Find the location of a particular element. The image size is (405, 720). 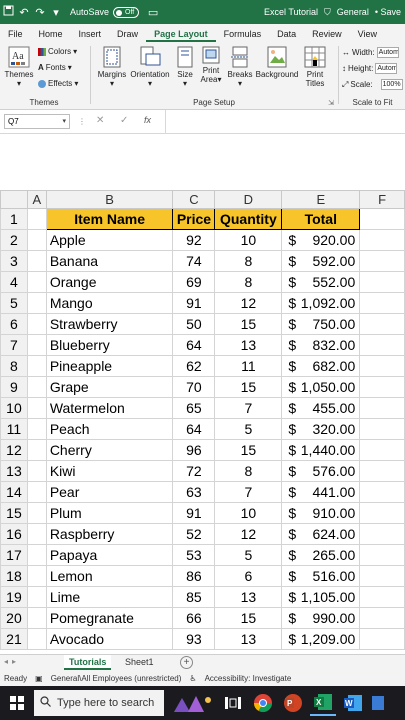

fonts-button: A Fonts ▾ is located at coordinates (55, 67).